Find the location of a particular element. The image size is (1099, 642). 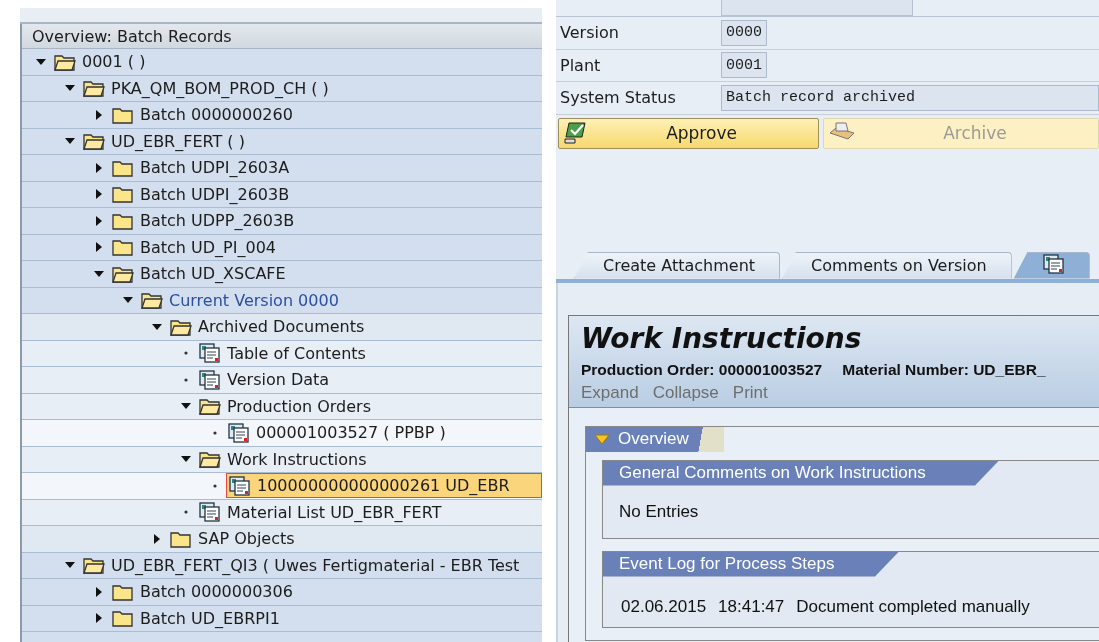

field-label: Version is located at coordinates (590, 33).